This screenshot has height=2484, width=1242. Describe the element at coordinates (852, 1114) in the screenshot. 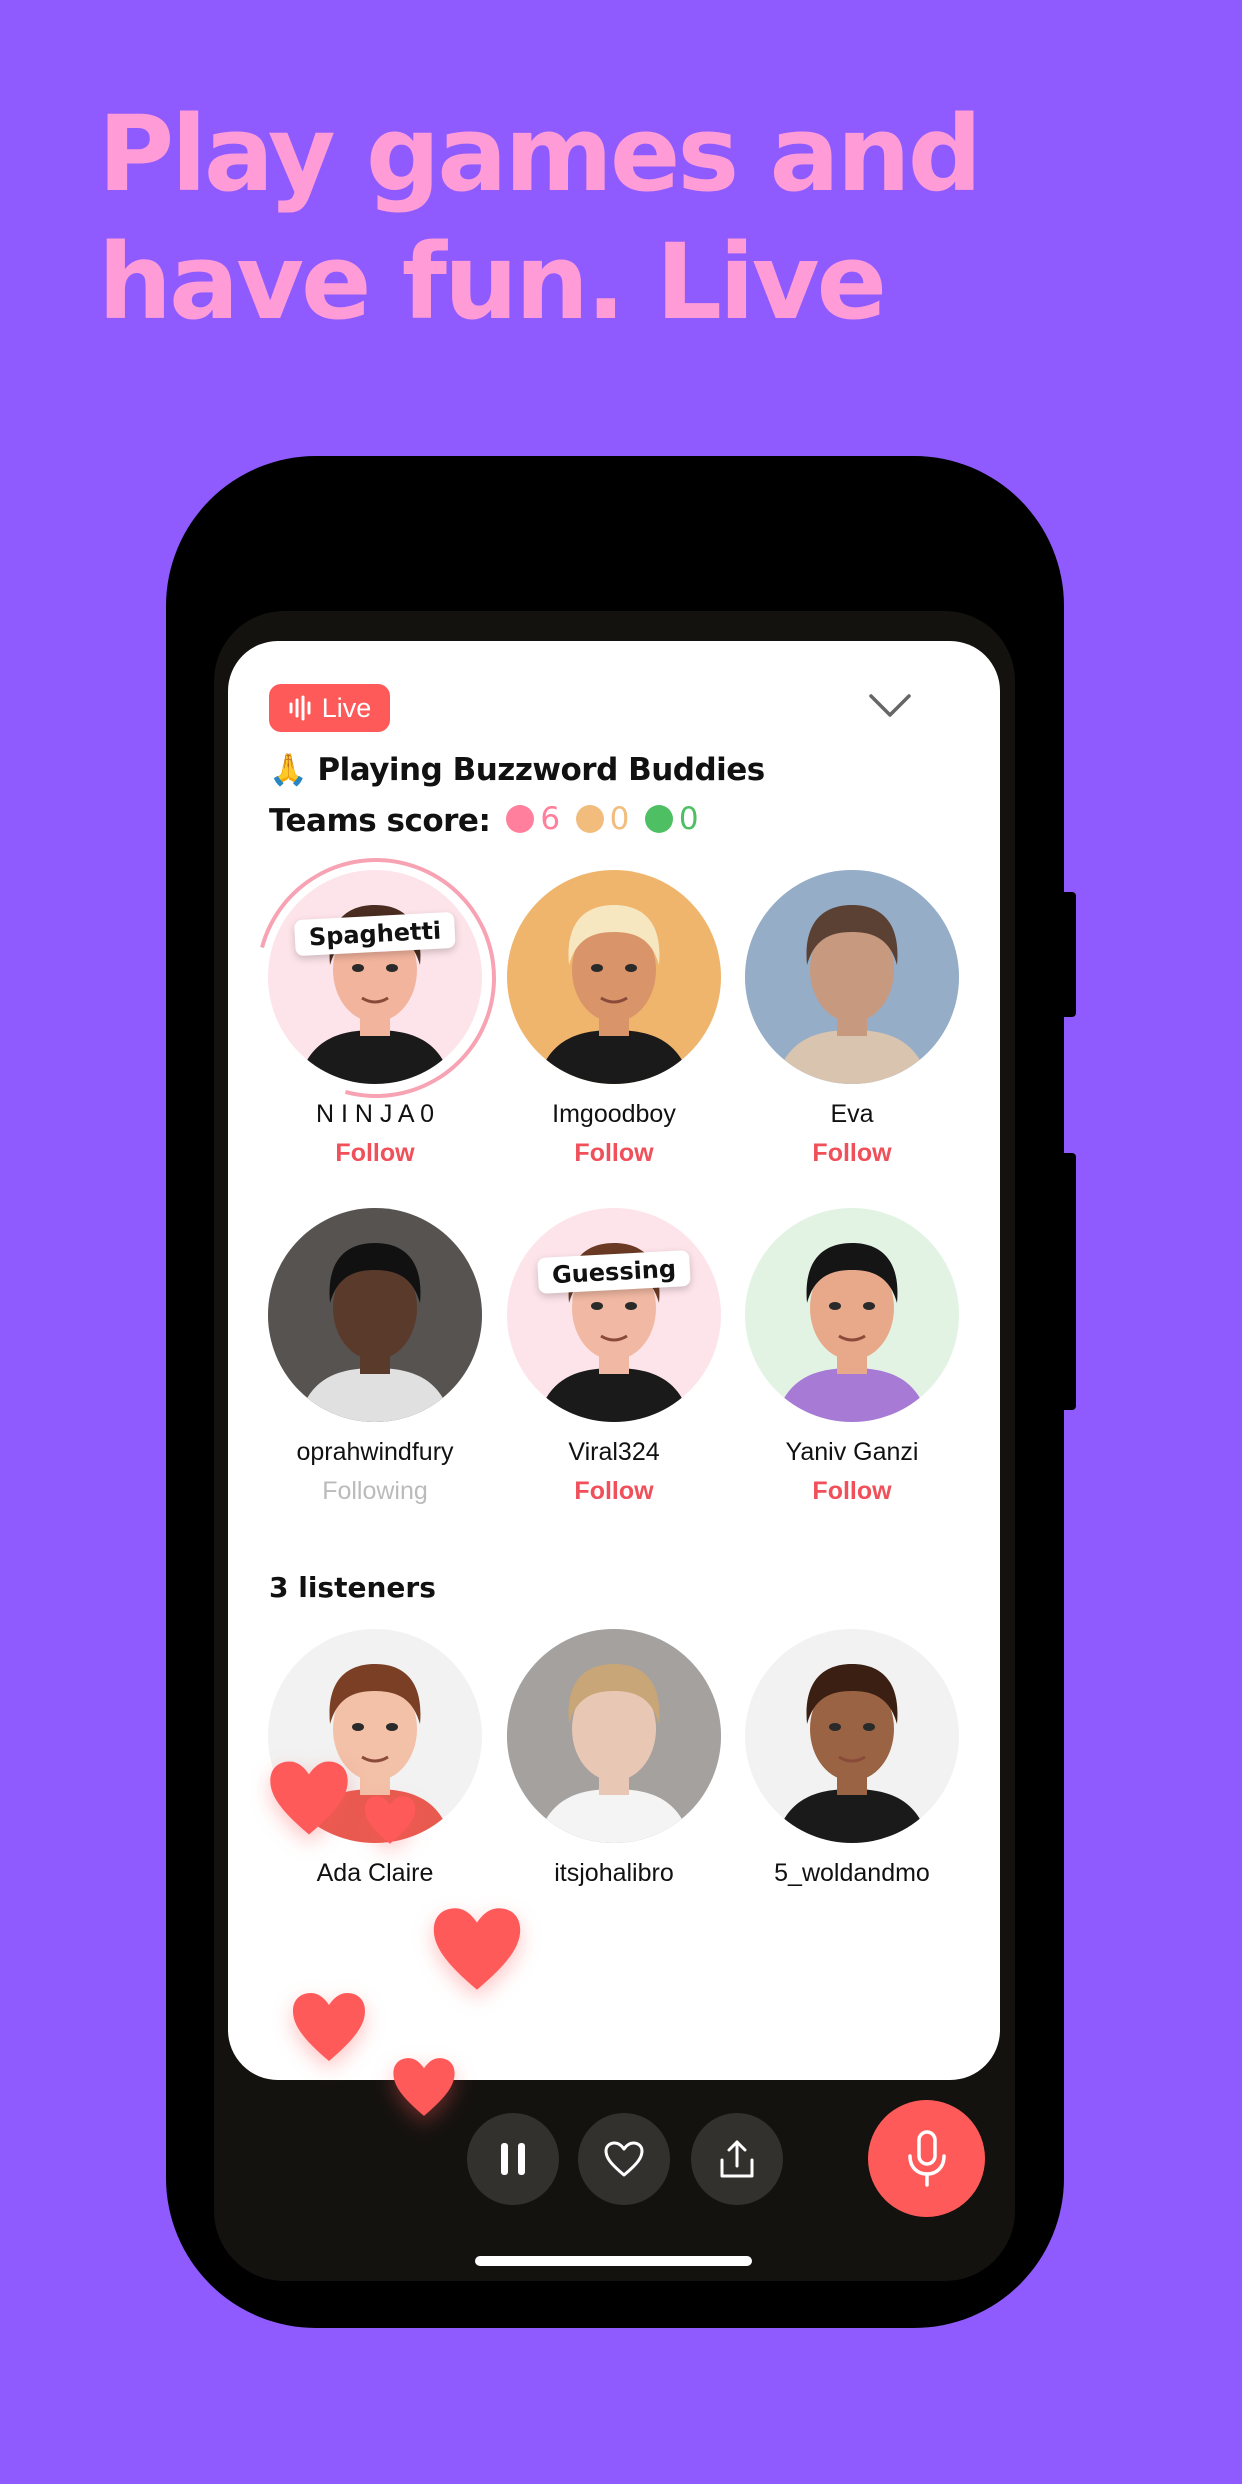

I see `username: Eva` at that location.